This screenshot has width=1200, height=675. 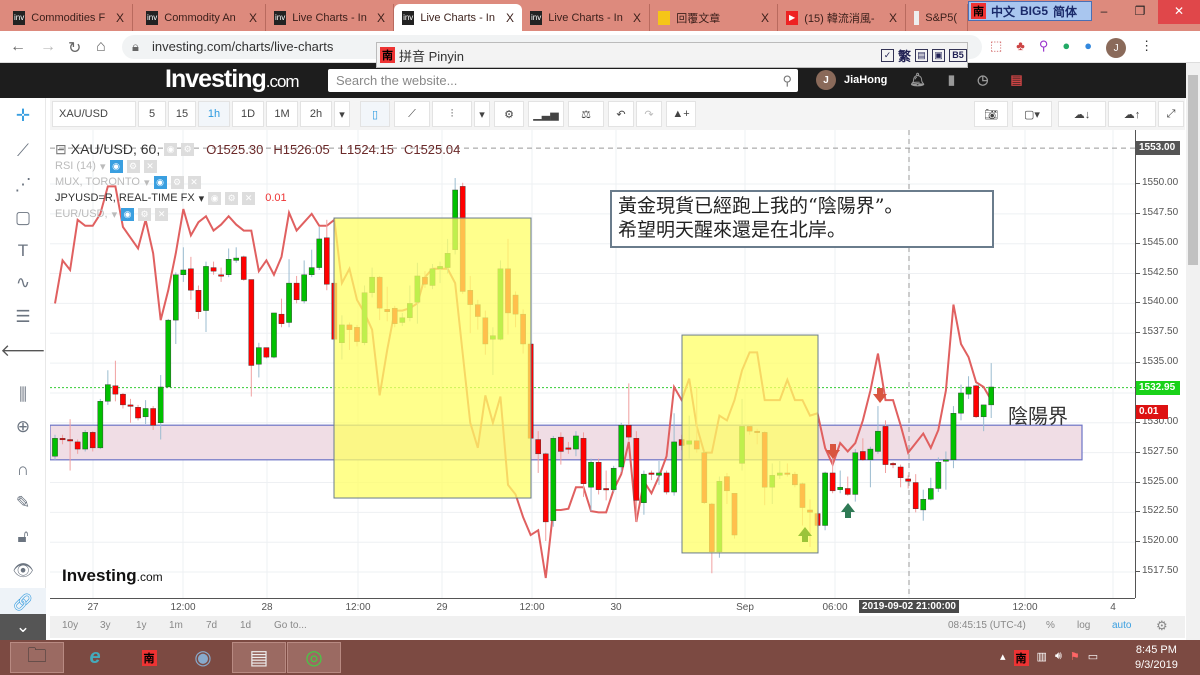 I want to click on crosshair-icon: ✛, so click(x=23, y=116).